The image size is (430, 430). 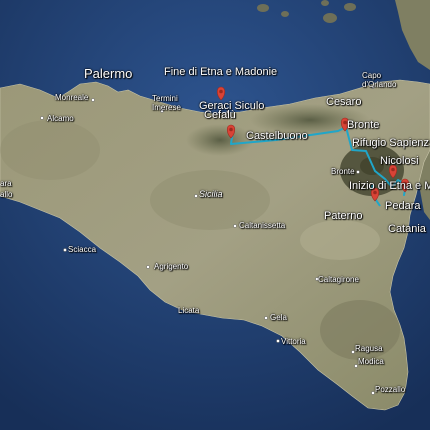 What do you see at coordinates (344, 102) in the screenshot?
I see `place-label-cesaro: Cesaro` at bounding box center [344, 102].